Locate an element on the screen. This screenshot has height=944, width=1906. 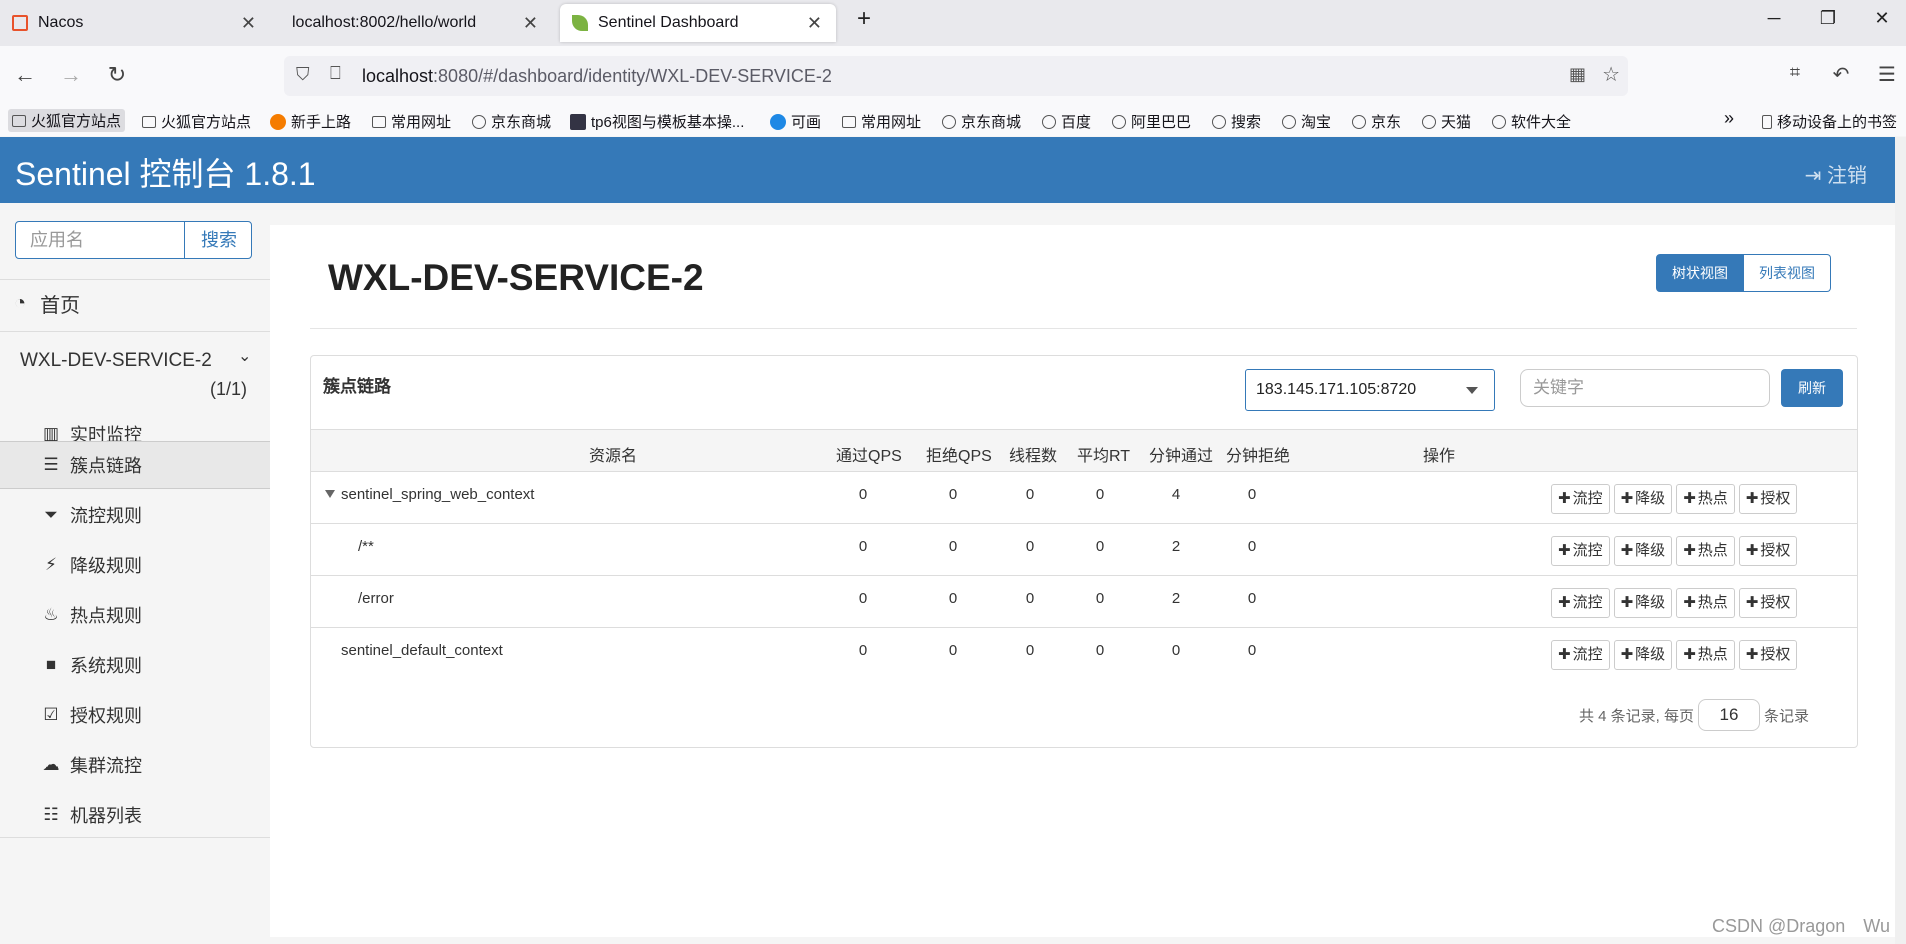
bookmark-item: 软件大全 is located at coordinates (1531, 121).